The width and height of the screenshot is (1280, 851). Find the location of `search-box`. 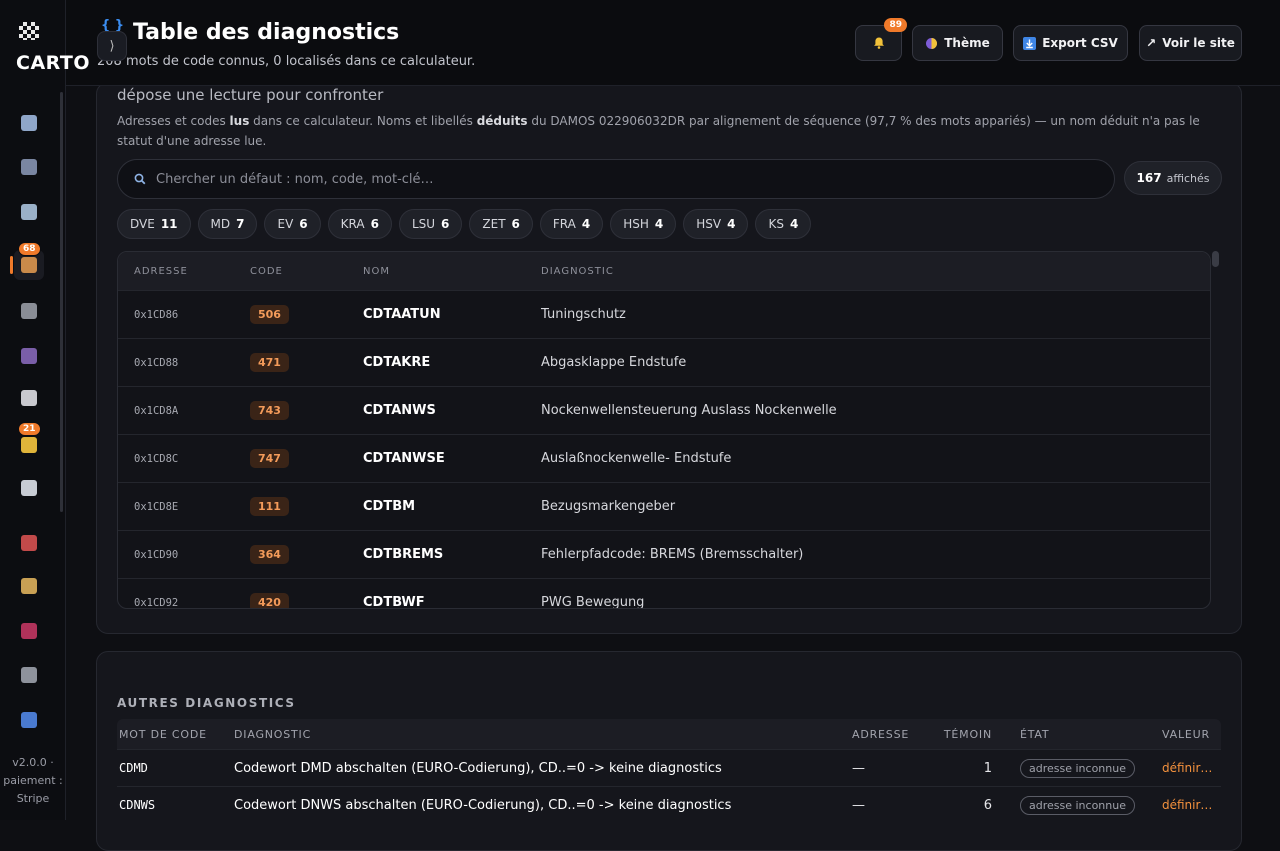

search-box is located at coordinates (616, 179).